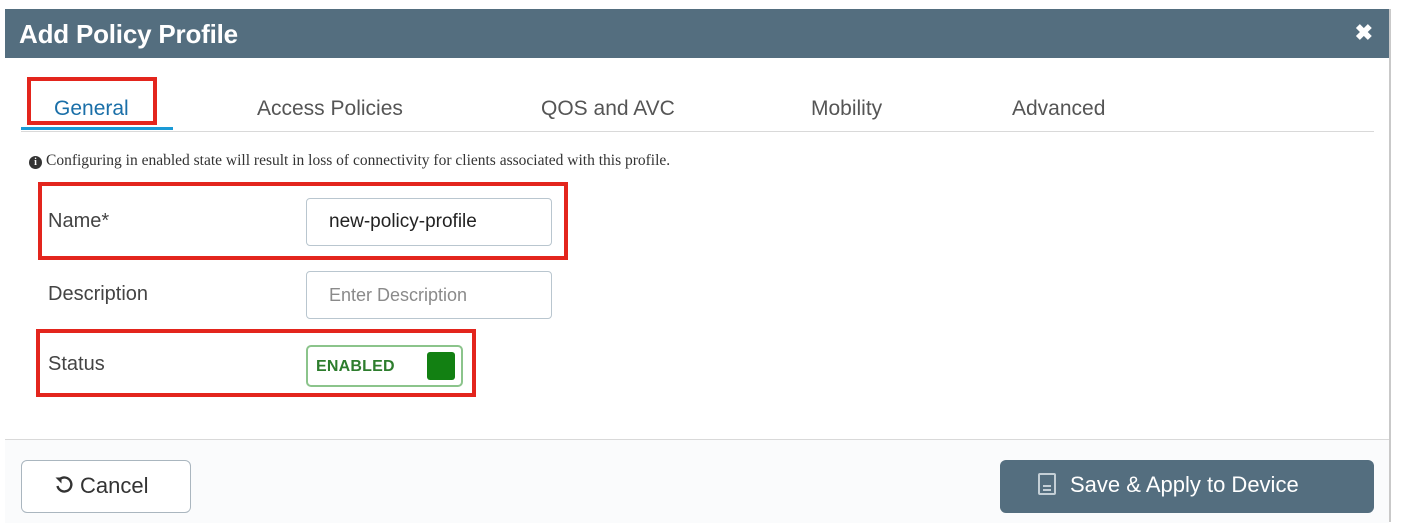  I want to click on status-toggle: ENABLED, so click(384, 366).